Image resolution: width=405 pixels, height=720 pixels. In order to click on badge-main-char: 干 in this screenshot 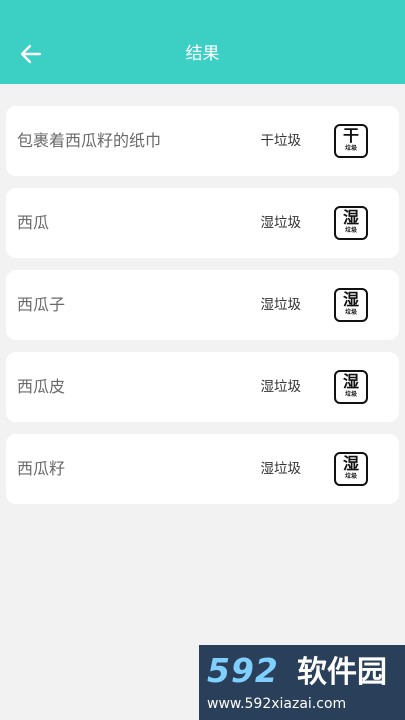, I will do `click(350, 135)`.